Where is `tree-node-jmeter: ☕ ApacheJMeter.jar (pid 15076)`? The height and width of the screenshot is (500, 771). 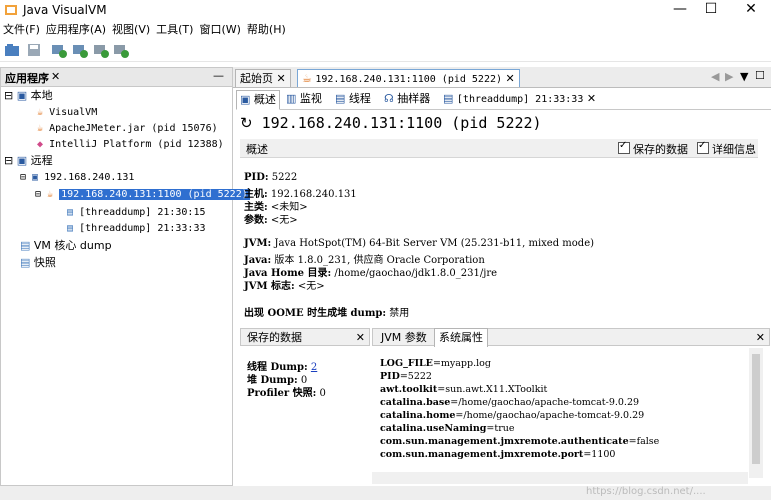
tree-node-jmeter: ☕ ApacheJMeter.jar (pid 15076) is located at coordinates (127, 129).